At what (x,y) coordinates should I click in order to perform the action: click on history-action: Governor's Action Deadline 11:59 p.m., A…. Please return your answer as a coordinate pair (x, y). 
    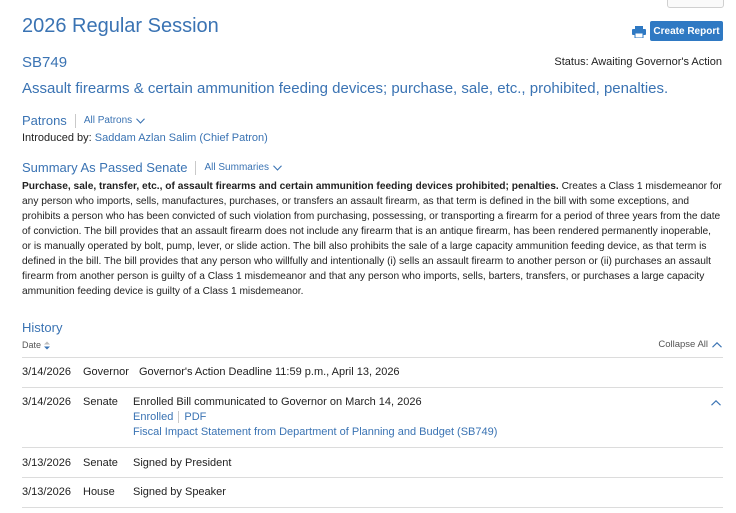
    Looking at the image, I should click on (269, 372).